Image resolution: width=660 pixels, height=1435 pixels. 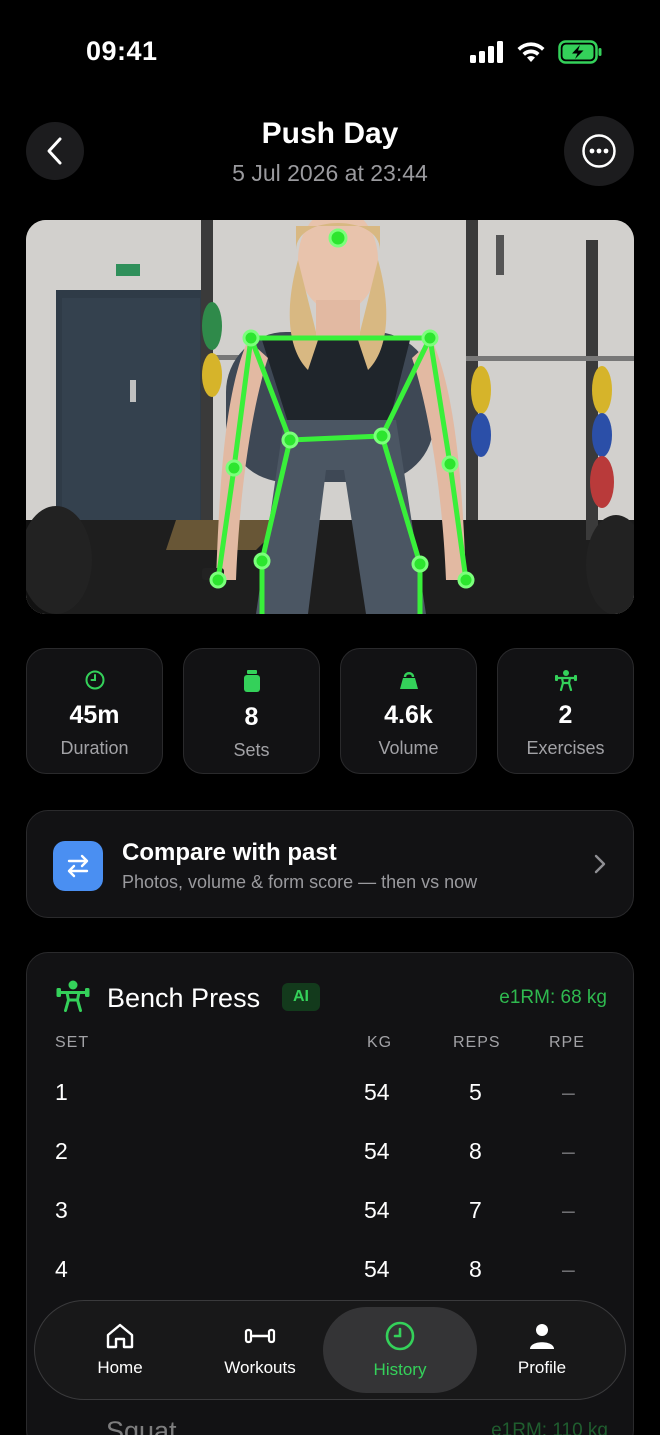 What do you see at coordinates (260, 1336) in the screenshot?
I see `dumbbell-icon` at bounding box center [260, 1336].